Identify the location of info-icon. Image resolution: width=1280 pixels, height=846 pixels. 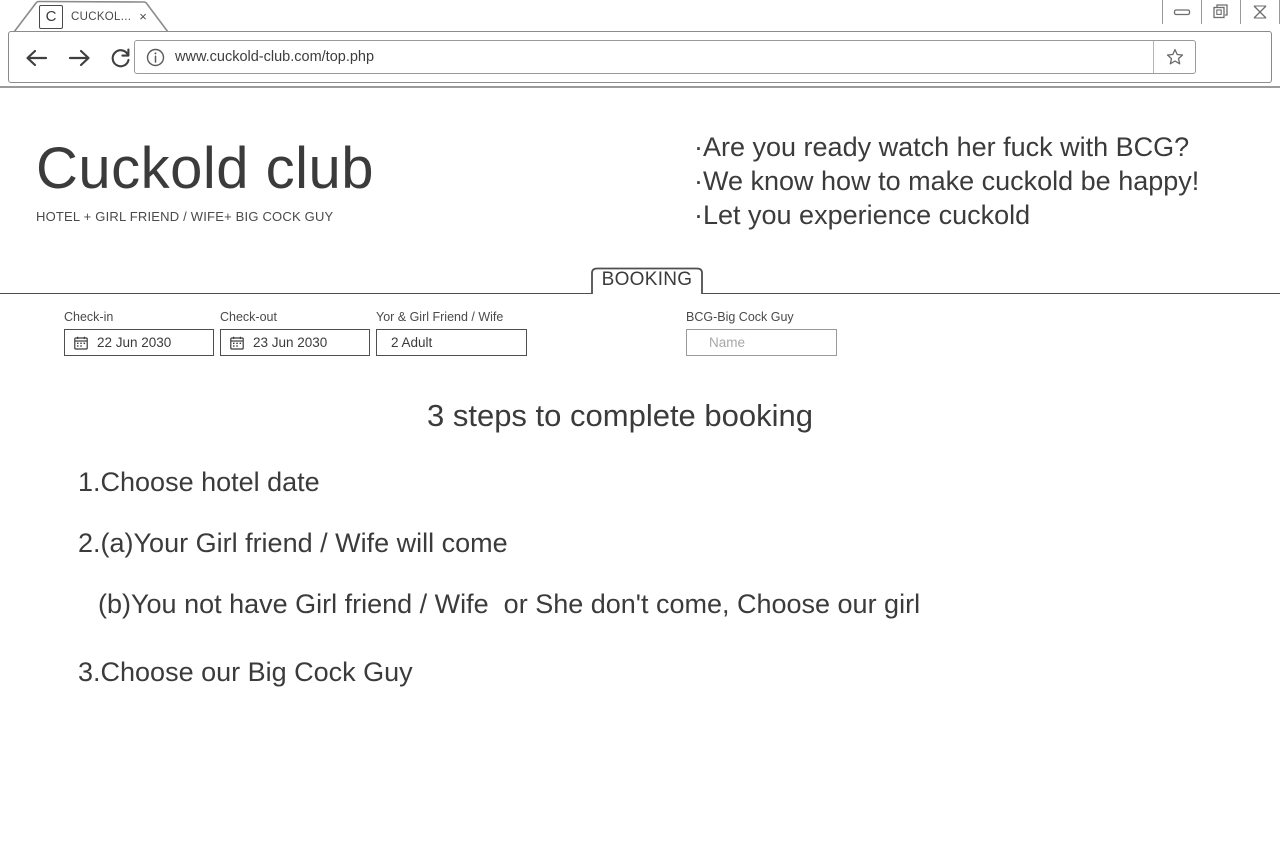
(155, 57).